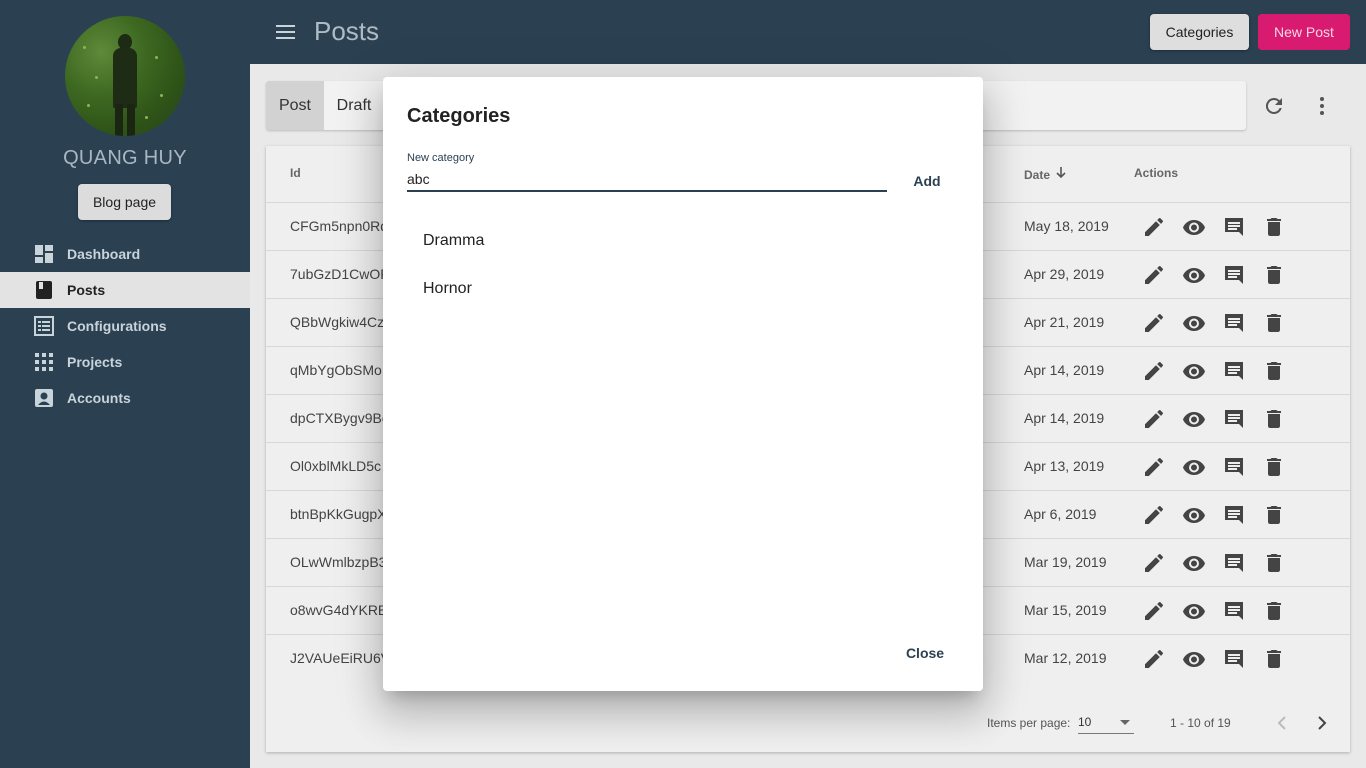  Describe the element at coordinates (683, 289) in the screenshot. I see `category-item: Hornor` at that location.